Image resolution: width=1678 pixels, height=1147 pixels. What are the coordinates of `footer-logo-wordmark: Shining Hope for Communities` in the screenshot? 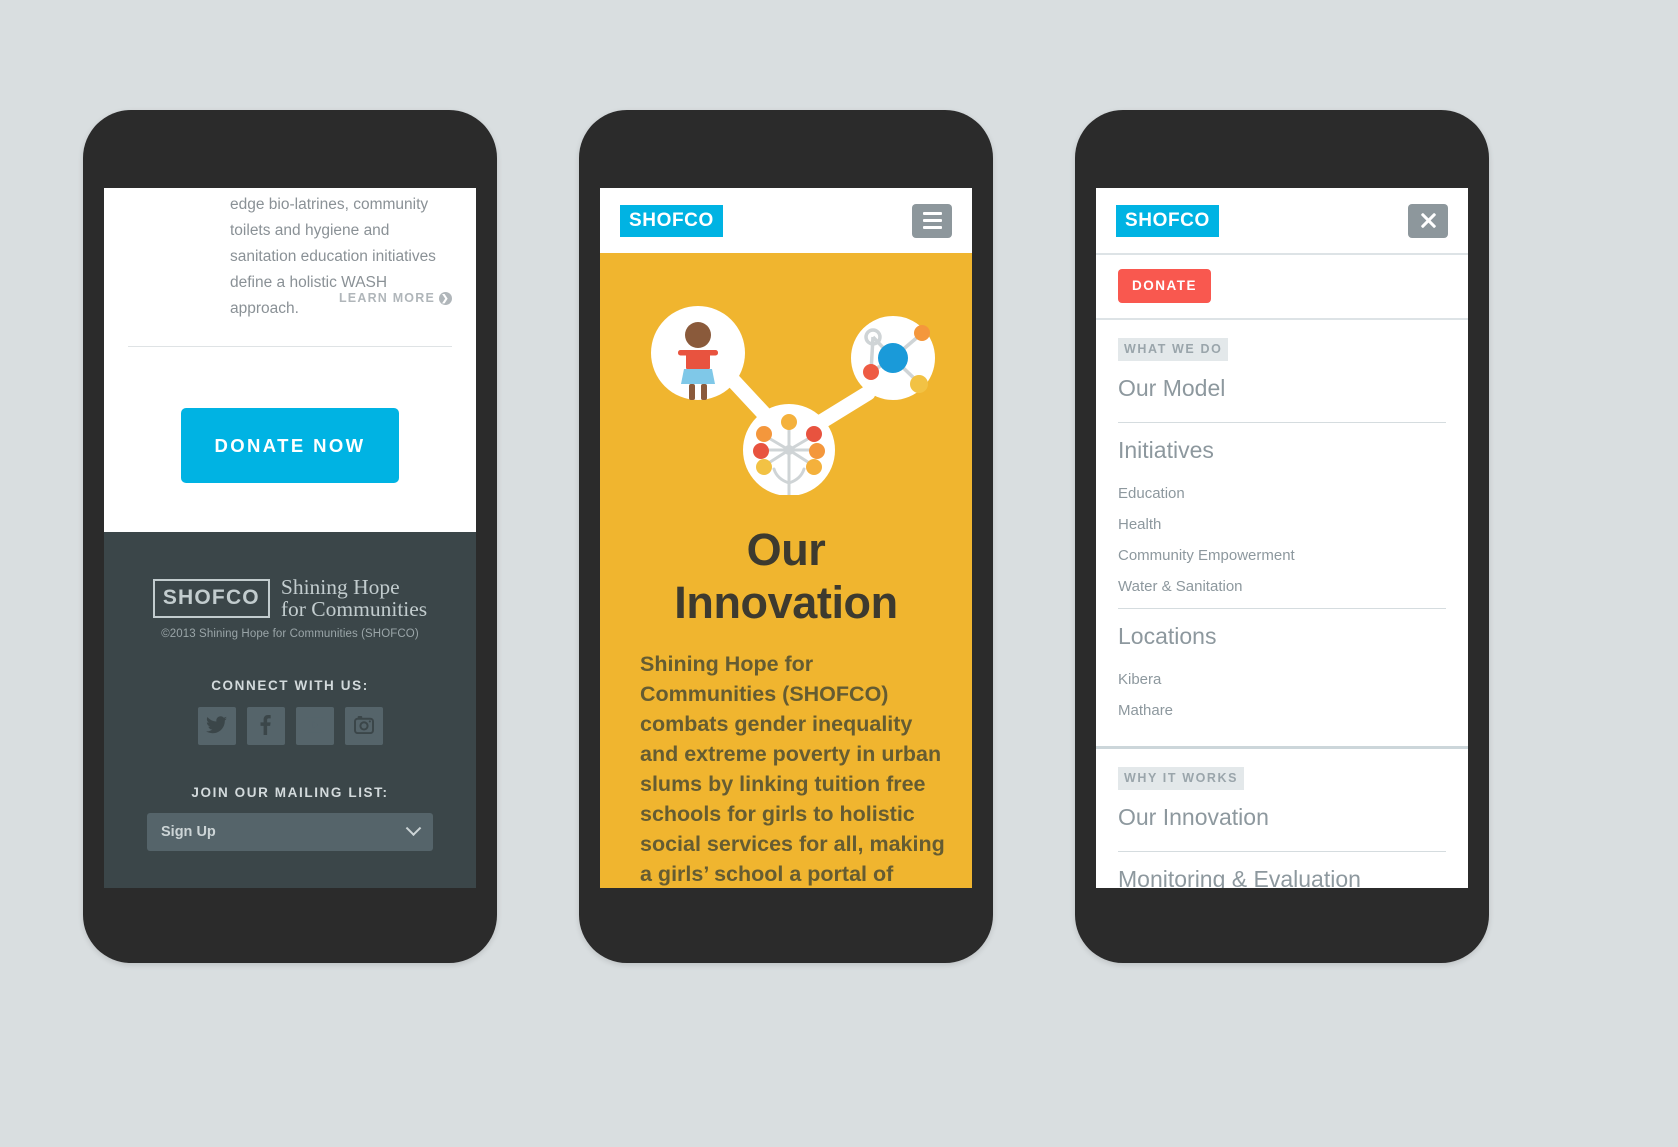 It's located at (354, 598).